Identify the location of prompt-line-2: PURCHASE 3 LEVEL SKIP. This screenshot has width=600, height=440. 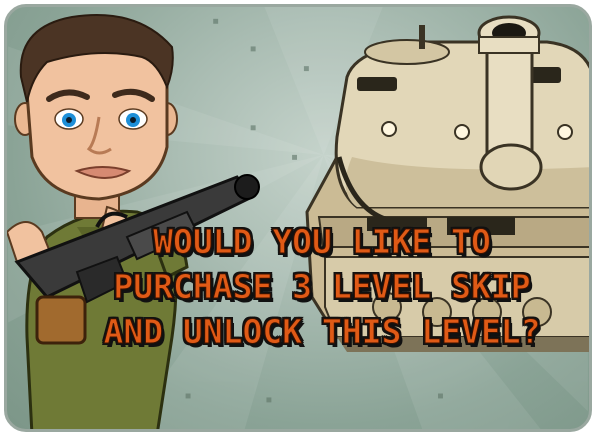
(322, 287).